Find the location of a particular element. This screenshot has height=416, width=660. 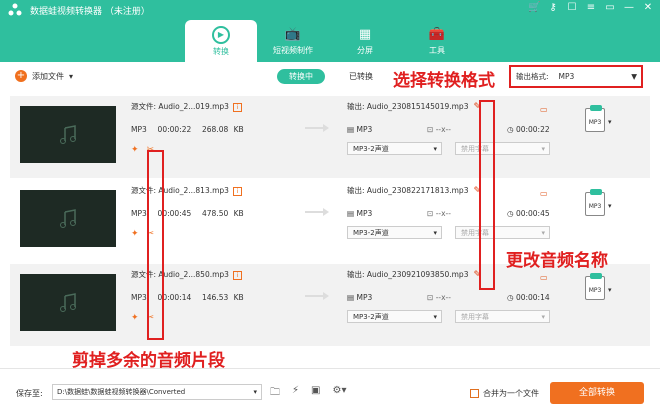

close-icon: ✕ is located at coordinates (648, 7).